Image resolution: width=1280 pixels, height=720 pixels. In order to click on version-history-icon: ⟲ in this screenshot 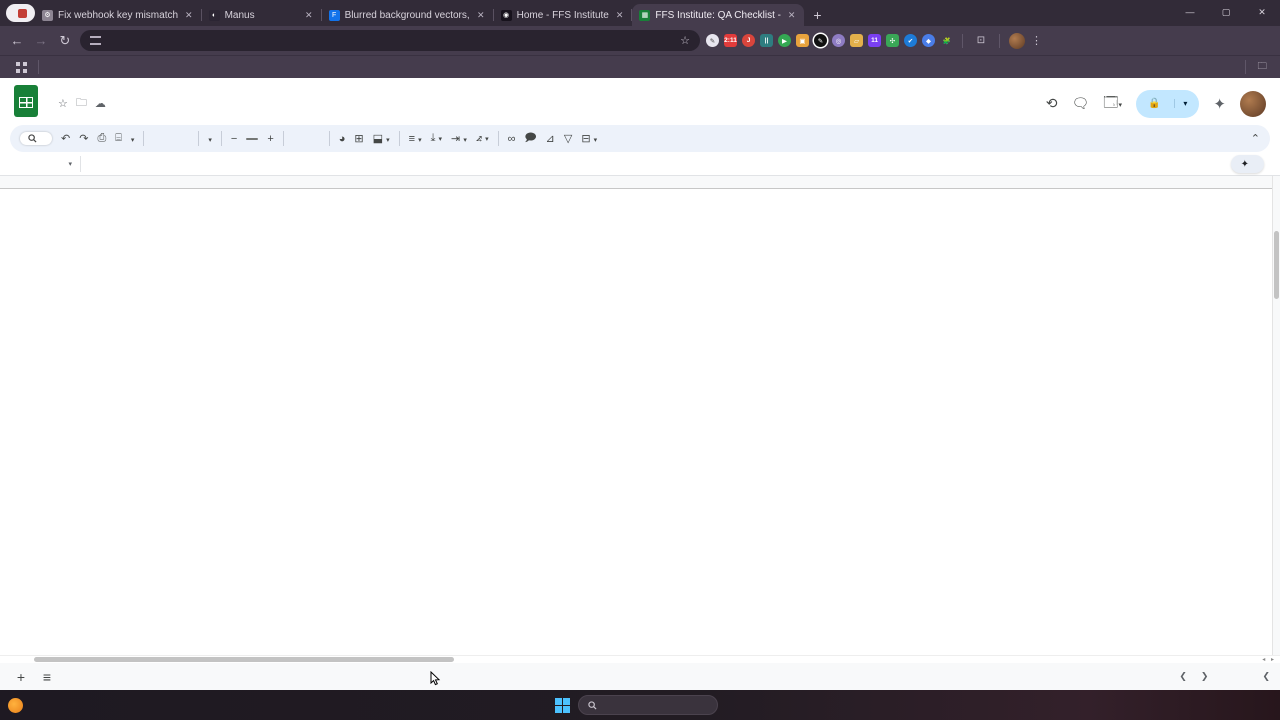, I will do `click(1052, 103)`.